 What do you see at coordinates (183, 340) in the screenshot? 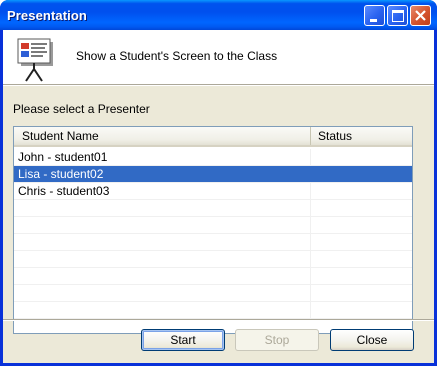
I see `start-button: Start` at bounding box center [183, 340].